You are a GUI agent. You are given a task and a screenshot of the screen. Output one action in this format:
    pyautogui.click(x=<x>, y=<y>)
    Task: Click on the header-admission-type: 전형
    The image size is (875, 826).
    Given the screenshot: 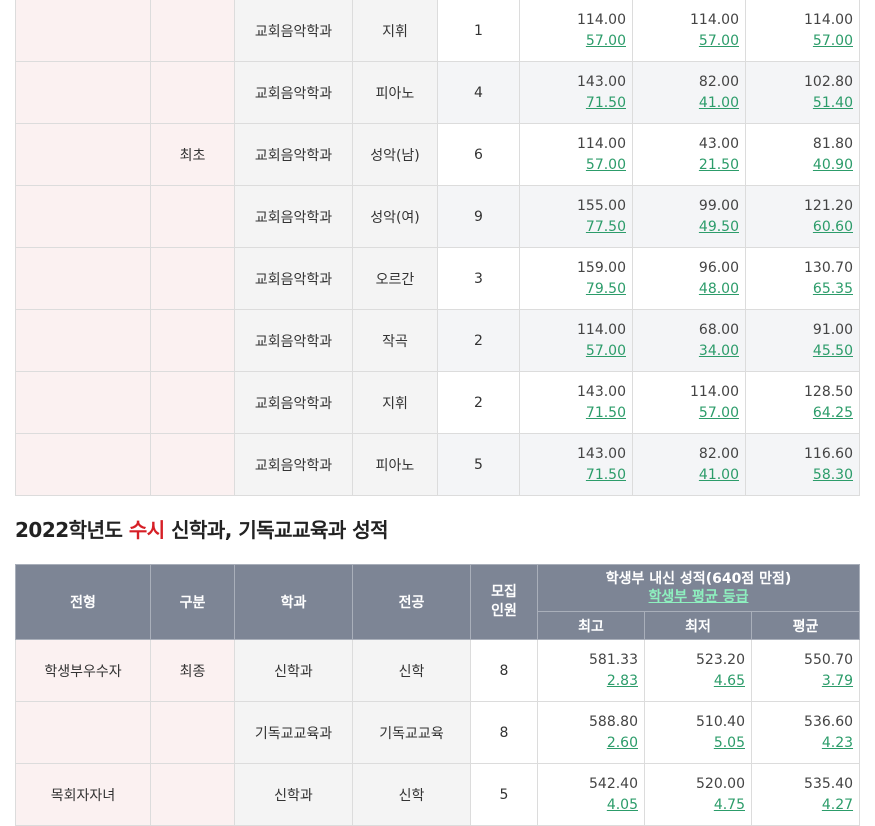 What is the action you would take?
    pyautogui.click(x=83, y=602)
    